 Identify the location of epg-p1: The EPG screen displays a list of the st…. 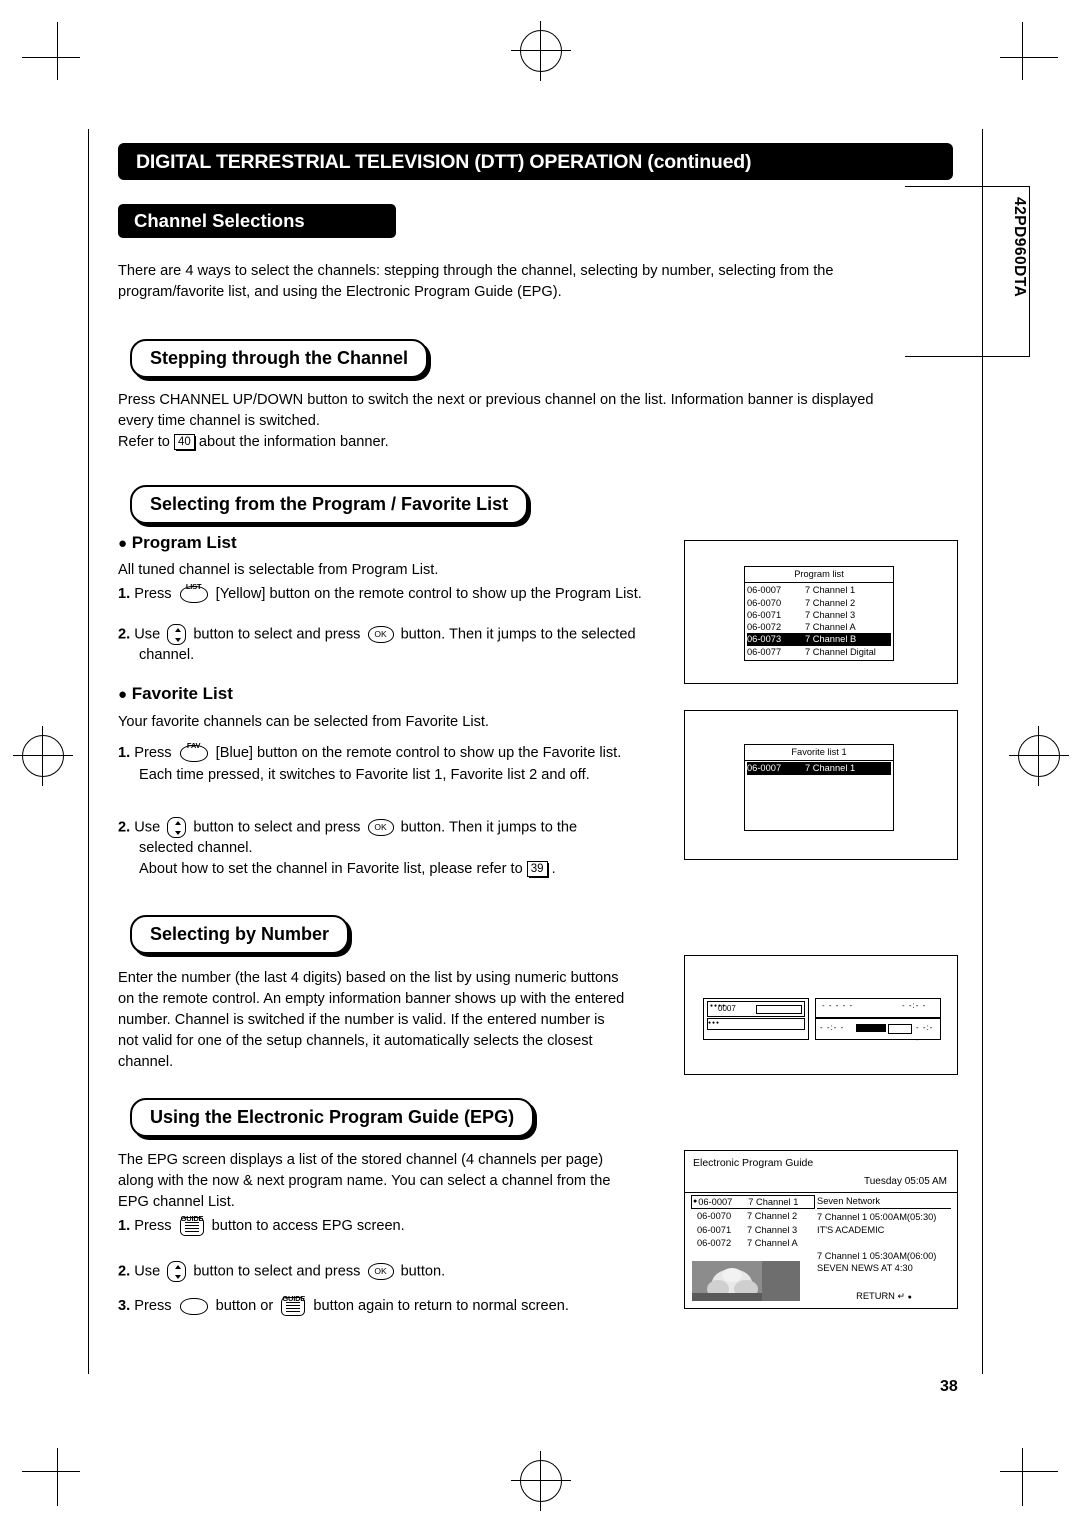
(361, 1160).